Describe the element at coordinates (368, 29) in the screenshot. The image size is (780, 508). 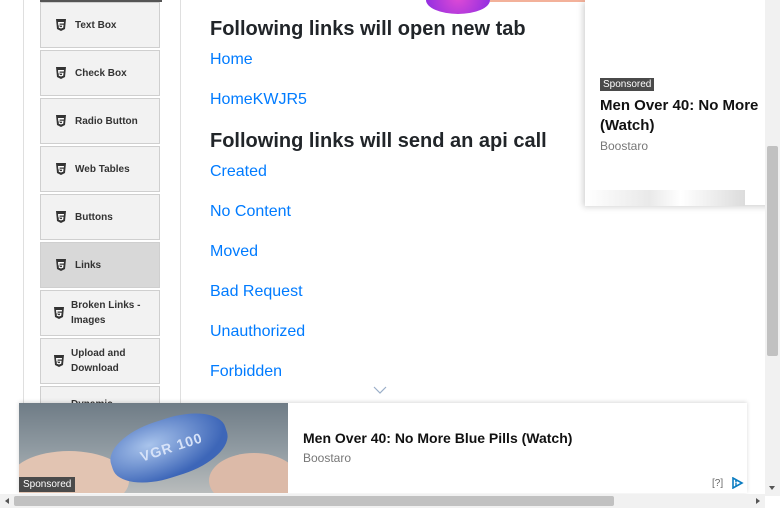
I see `new-tab-heading: Following links will open new tab` at that location.